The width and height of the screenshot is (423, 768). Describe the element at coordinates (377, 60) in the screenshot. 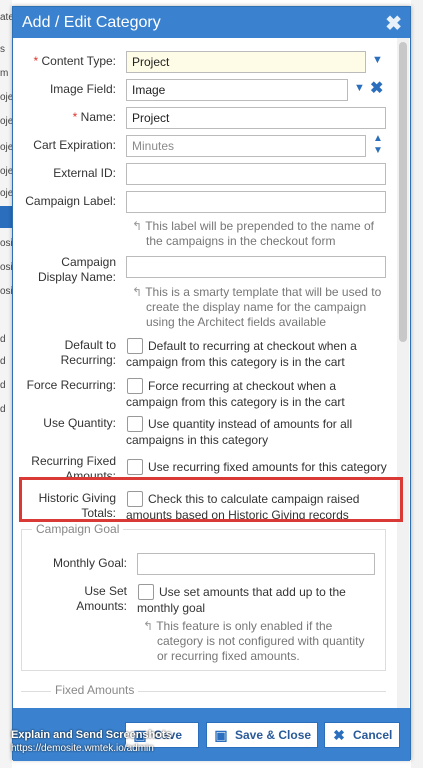

I see `content-type-dropdown-icon: ▼` at that location.